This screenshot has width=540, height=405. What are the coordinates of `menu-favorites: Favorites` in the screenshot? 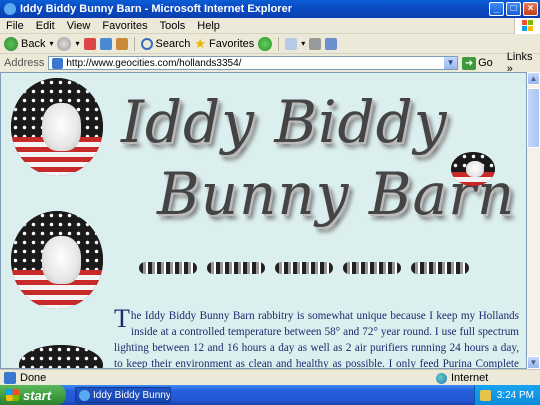 It's located at (124, 26).